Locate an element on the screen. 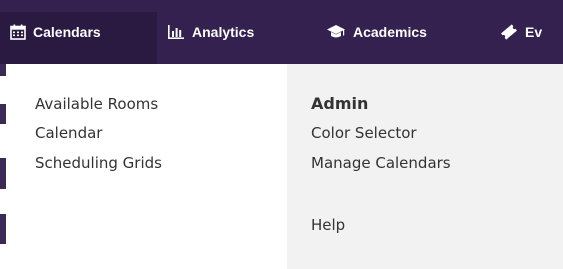  graduation-cap-icon is located at coordinates (336, 32).